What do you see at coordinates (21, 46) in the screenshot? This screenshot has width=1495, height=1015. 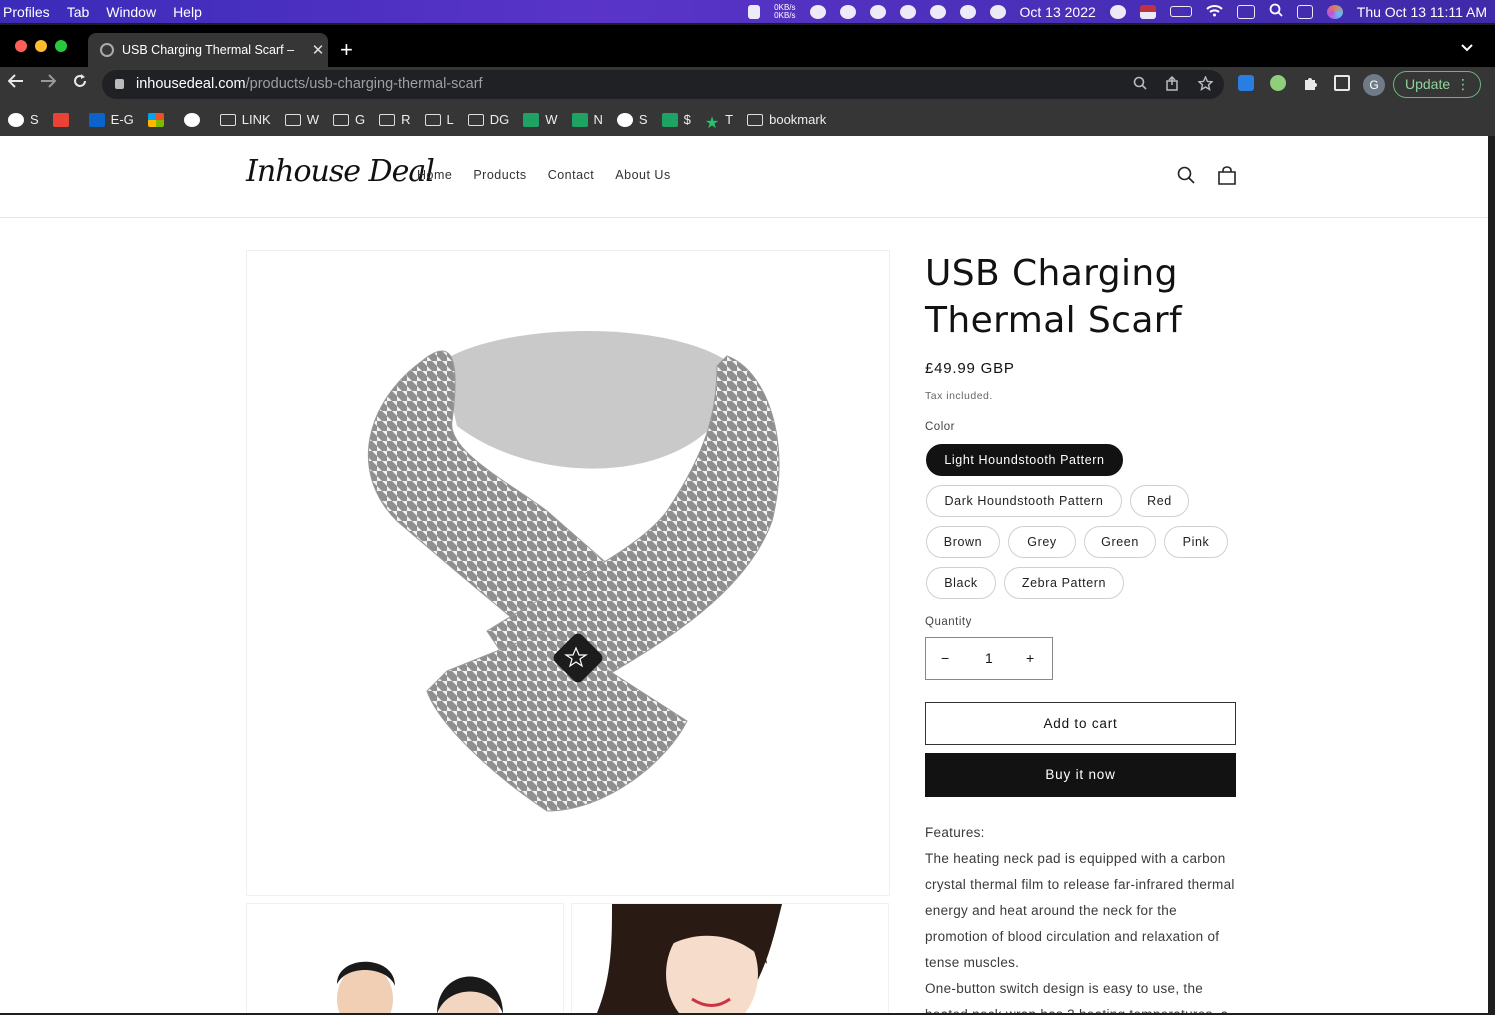 I see `close-window-icon` at bounding box center [21, 46].